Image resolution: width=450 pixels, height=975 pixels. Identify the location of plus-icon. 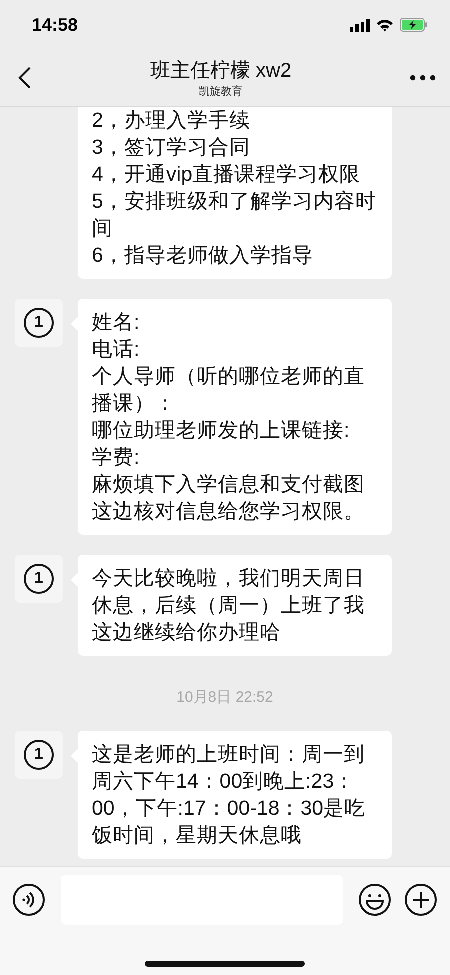
(421, 900).